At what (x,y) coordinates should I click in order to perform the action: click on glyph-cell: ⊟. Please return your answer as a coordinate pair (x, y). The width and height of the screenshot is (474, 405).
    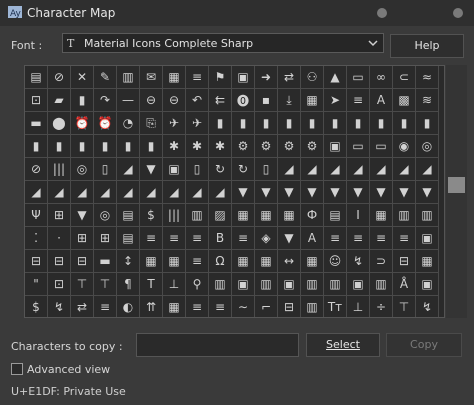
    Looking at the image, I should click on (289, 306).